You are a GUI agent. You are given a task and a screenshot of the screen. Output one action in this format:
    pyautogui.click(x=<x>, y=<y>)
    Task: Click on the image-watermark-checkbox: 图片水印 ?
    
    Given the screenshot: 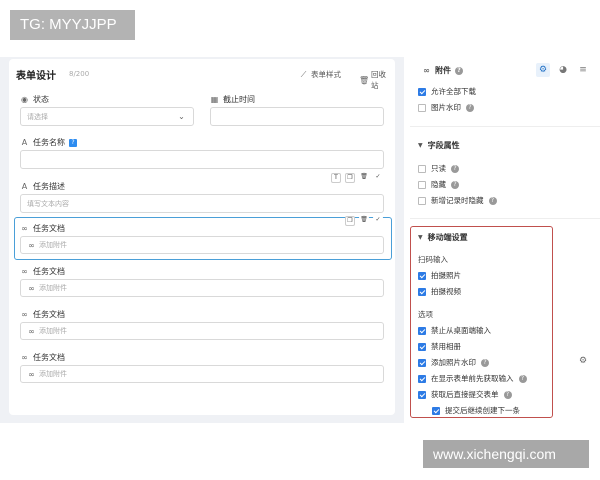 What is the action you would take?
    pyautogui.click(x=446, y=107)
    